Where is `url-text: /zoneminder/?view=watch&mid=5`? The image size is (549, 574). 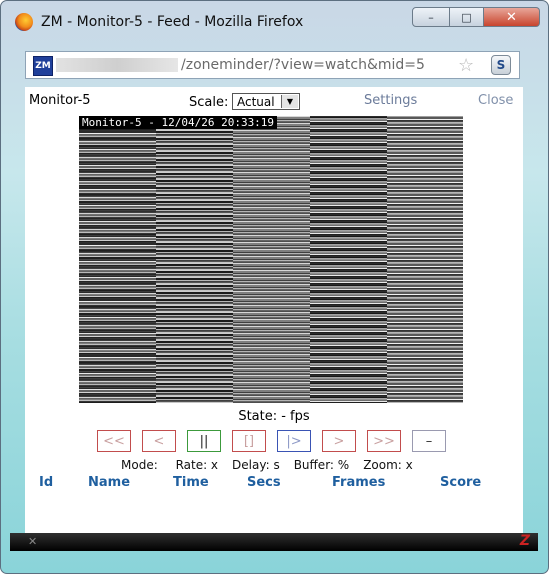
url-text: /zoneminder/?view=watch&mid=5 is located at coordinates (303, 65).